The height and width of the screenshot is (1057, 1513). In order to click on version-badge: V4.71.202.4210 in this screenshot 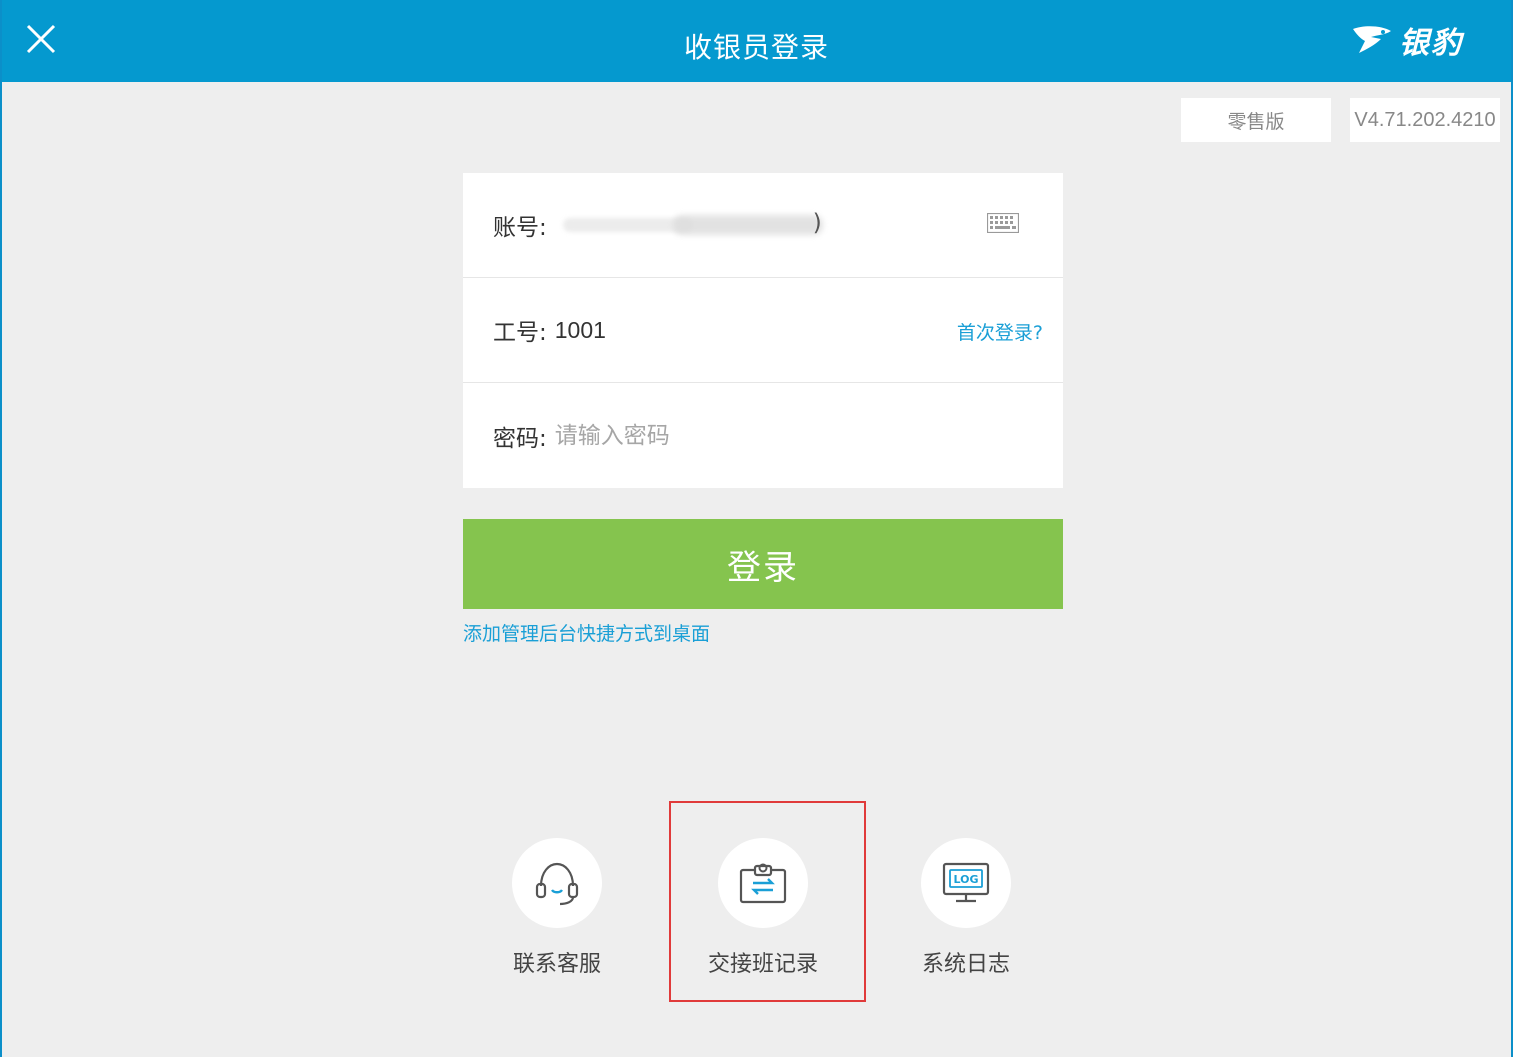, I will do `click(1425, 120)`.